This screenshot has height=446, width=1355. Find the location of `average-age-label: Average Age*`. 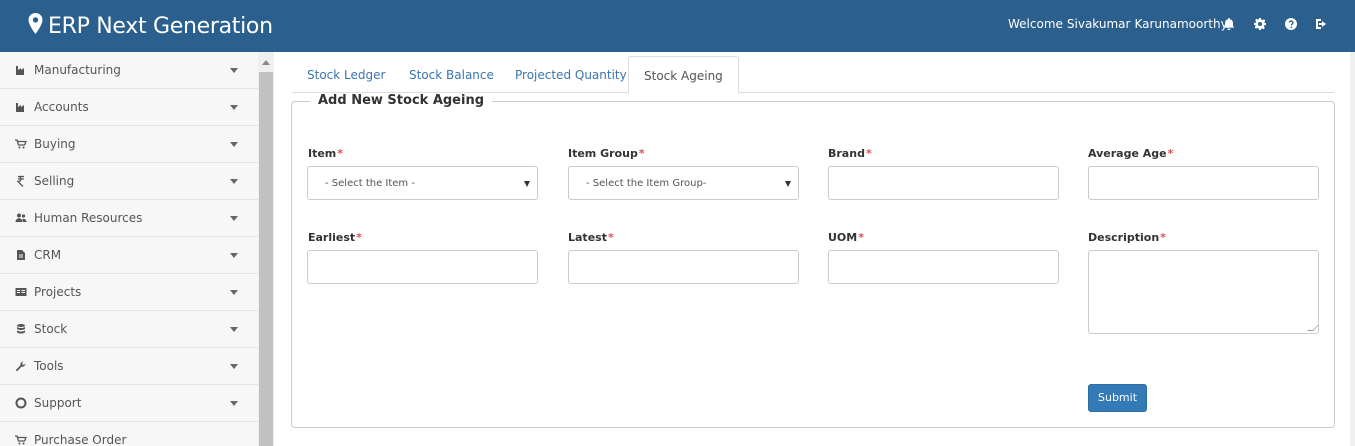

average-age-label: Average Age* is located at coordinates (1131, 153).